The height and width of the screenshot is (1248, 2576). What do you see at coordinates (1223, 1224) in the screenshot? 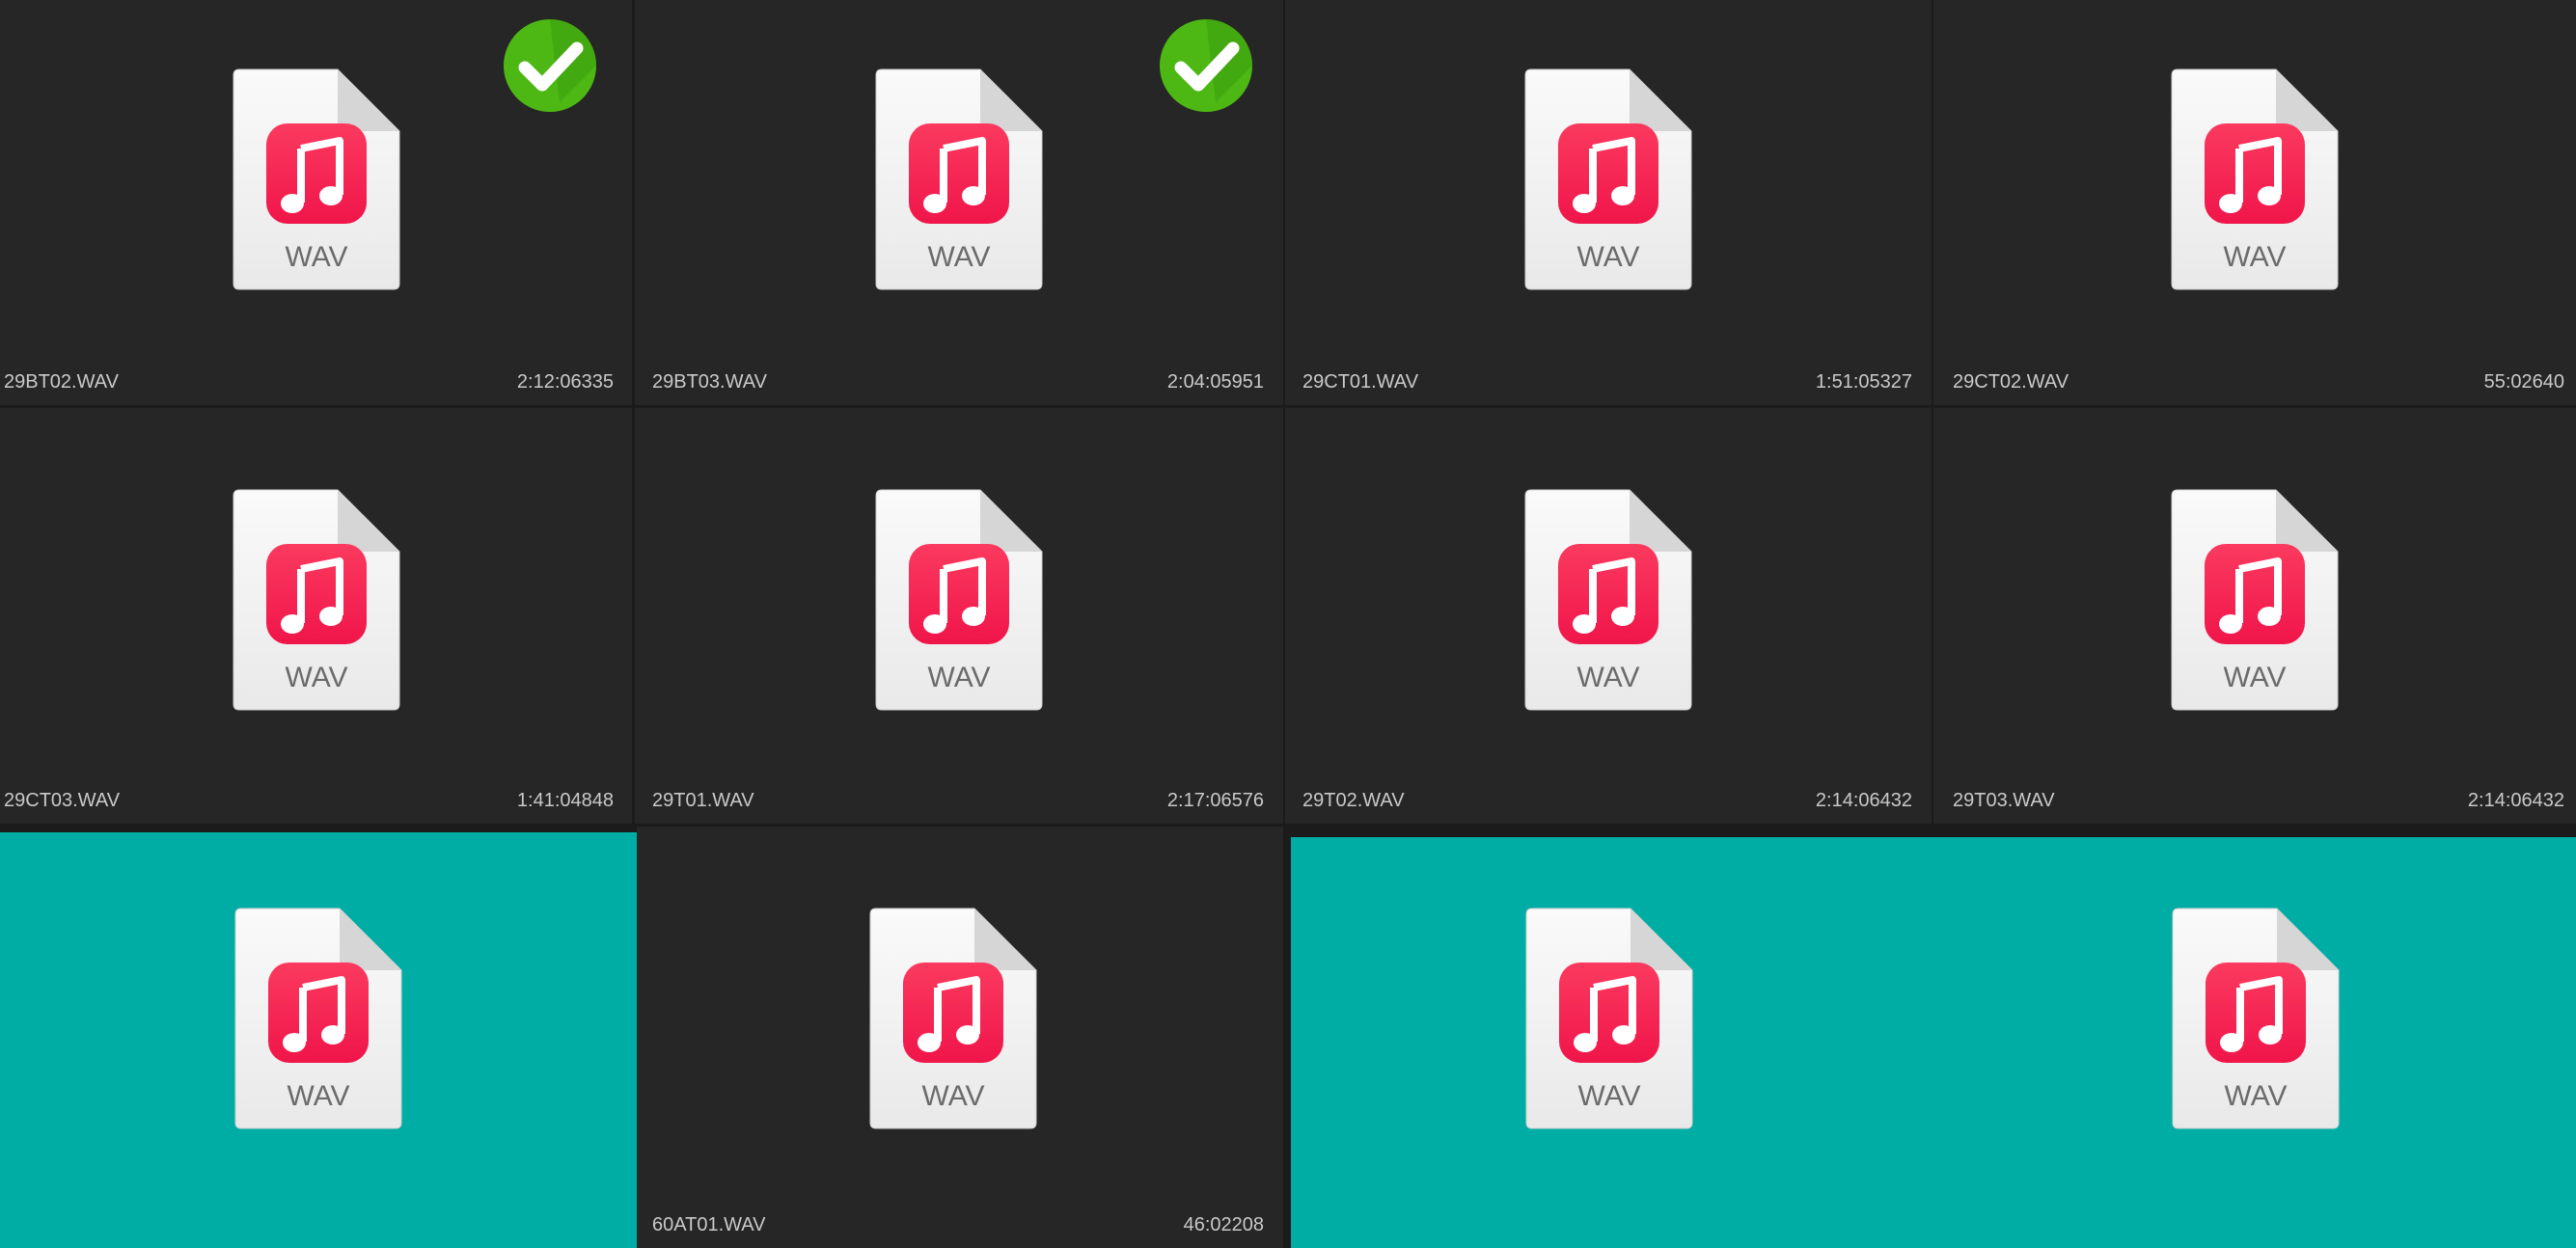
I see `file-duration: 46:02208` at bounding box center [1223, 1224].